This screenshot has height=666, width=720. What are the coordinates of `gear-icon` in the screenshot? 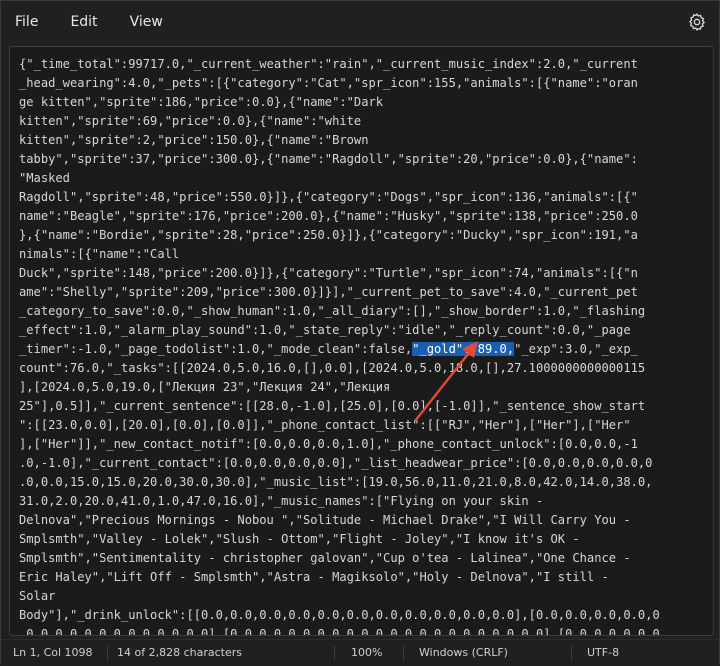 It's located at (697, 22).